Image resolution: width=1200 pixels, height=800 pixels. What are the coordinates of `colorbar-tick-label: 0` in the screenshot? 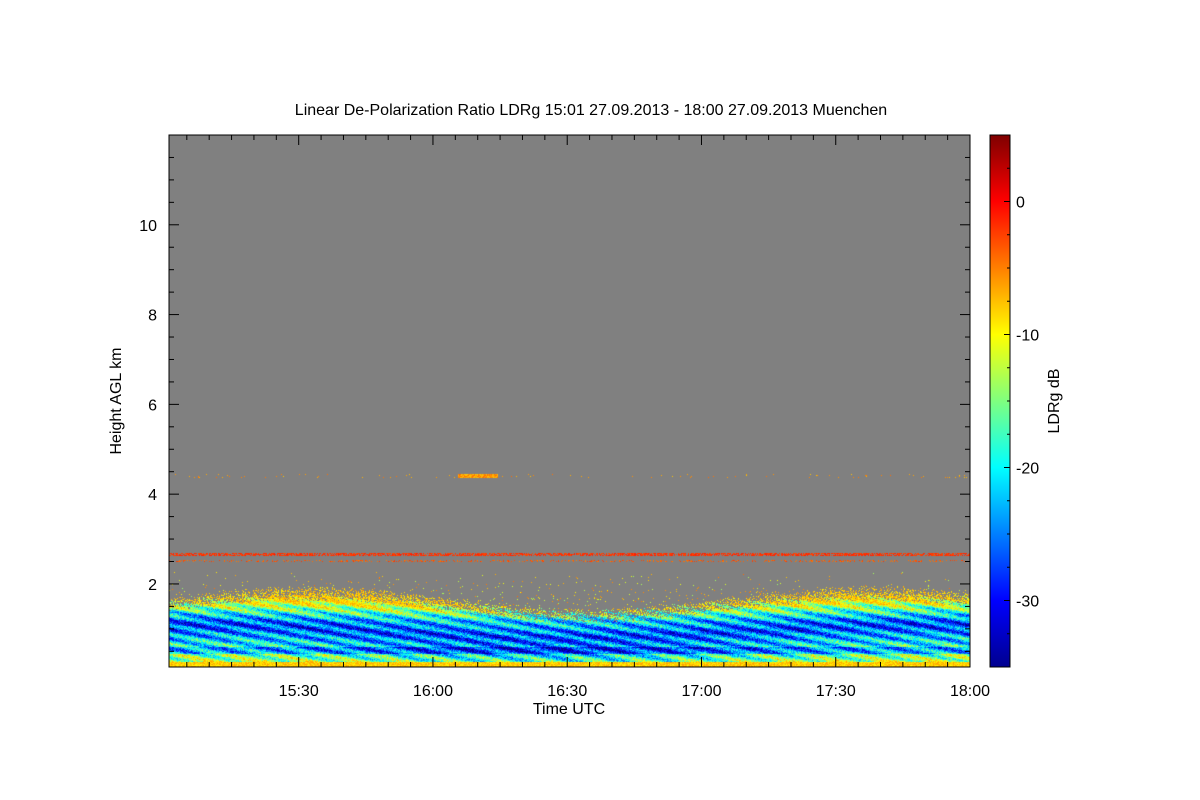 It's located at (1020, 203).